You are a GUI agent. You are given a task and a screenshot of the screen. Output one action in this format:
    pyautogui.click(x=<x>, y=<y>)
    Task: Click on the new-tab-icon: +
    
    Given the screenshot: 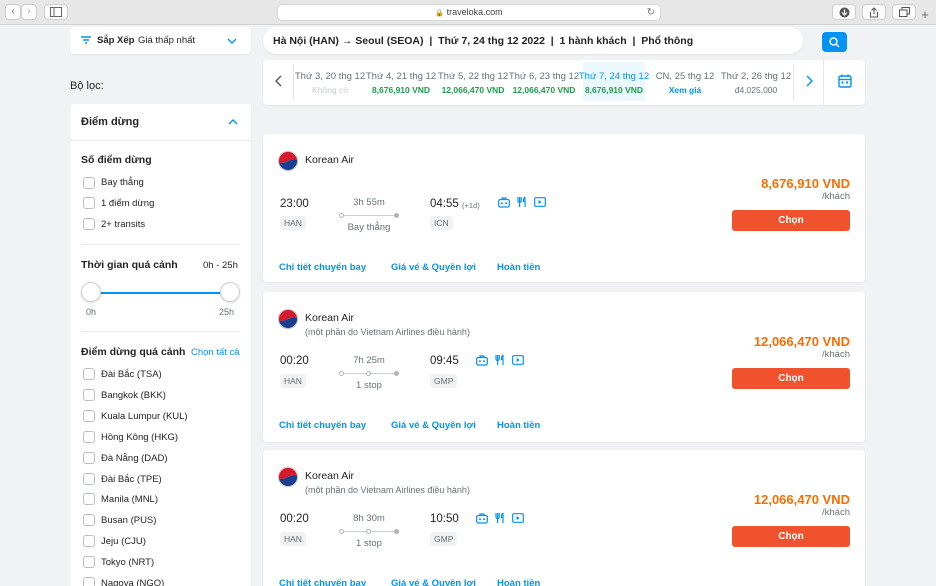 What is the action you would take?
    pyautogui.click(x=925, y=15)
    